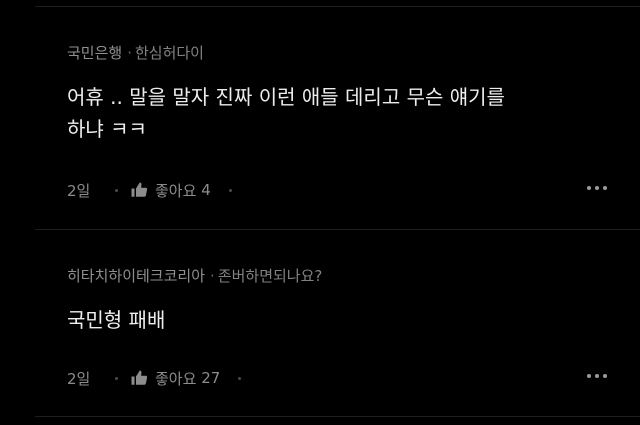  Describe the element at coordinates (169, 53) in the screenshot. I see `comment-nickname: 한심허다이` at that location.